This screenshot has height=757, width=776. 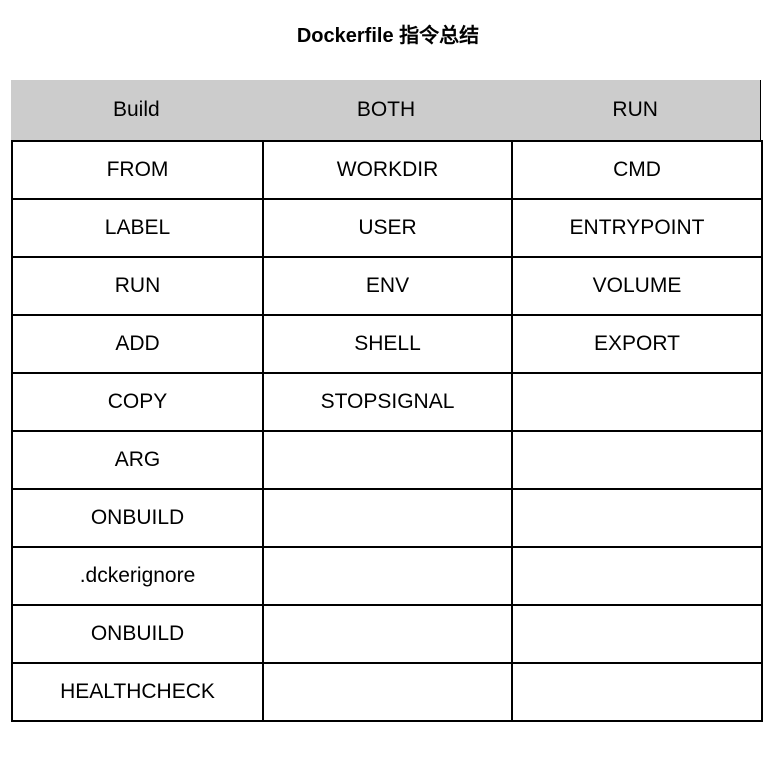 What do you see at coordinates (637, 344) in the screenshot?
I see `cell-run: EXPORT` at bounding box center [637, 344].